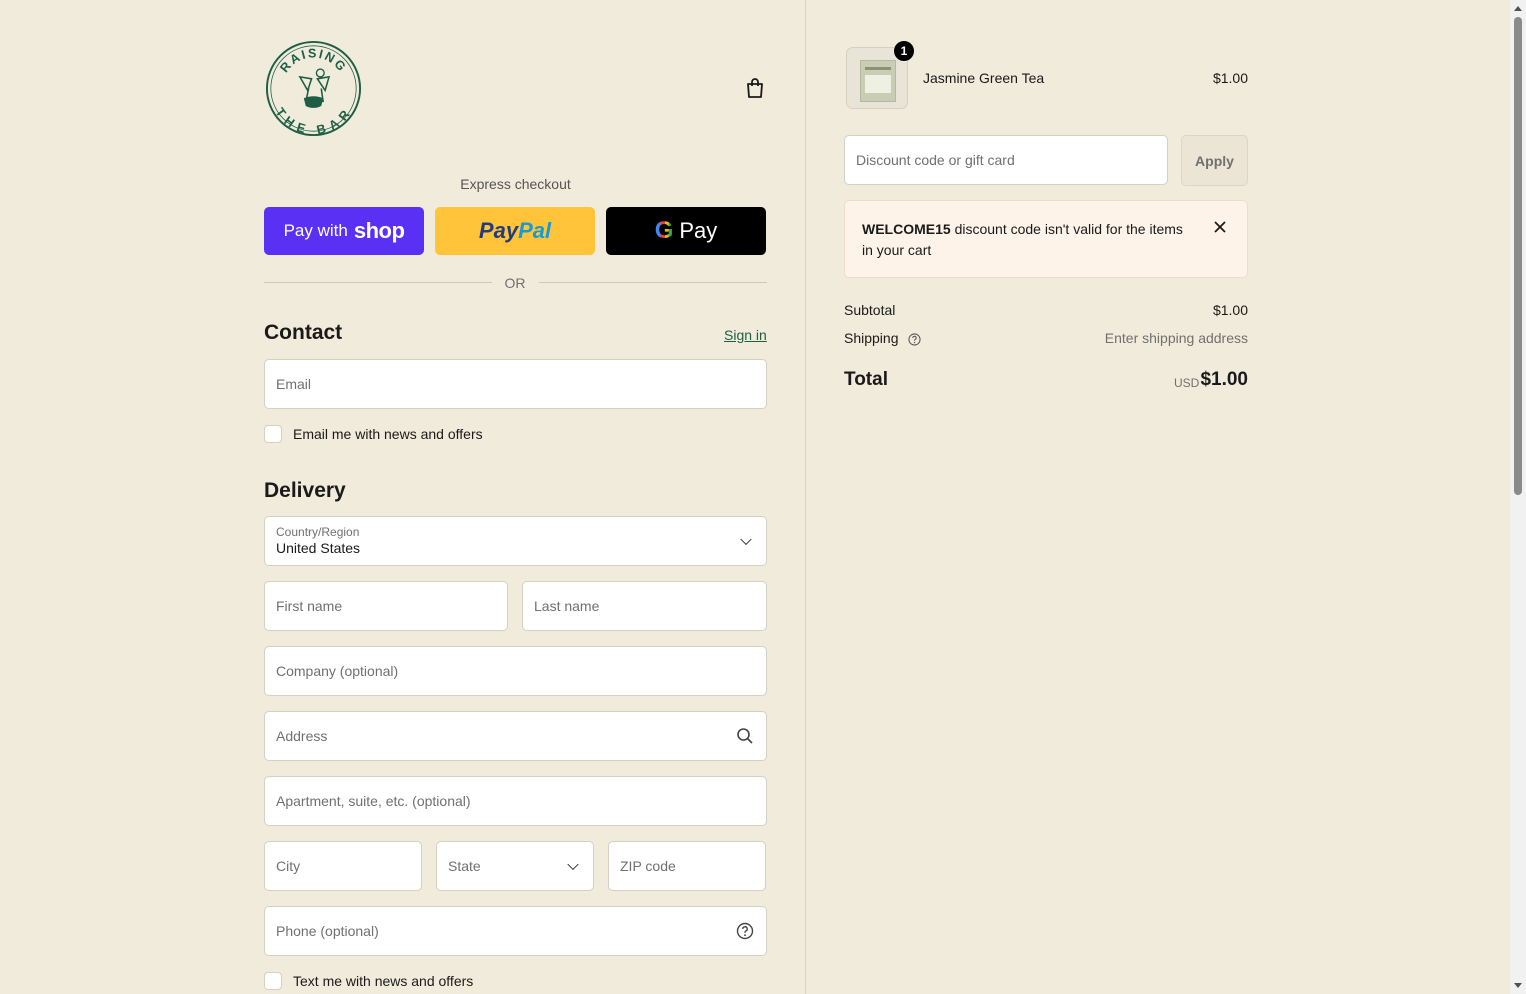 This screenshot has width=1526, height=994. Describe the element at coordinates (1518, 256) in the screenshot. I see `scrollbar-thumb` at that location.